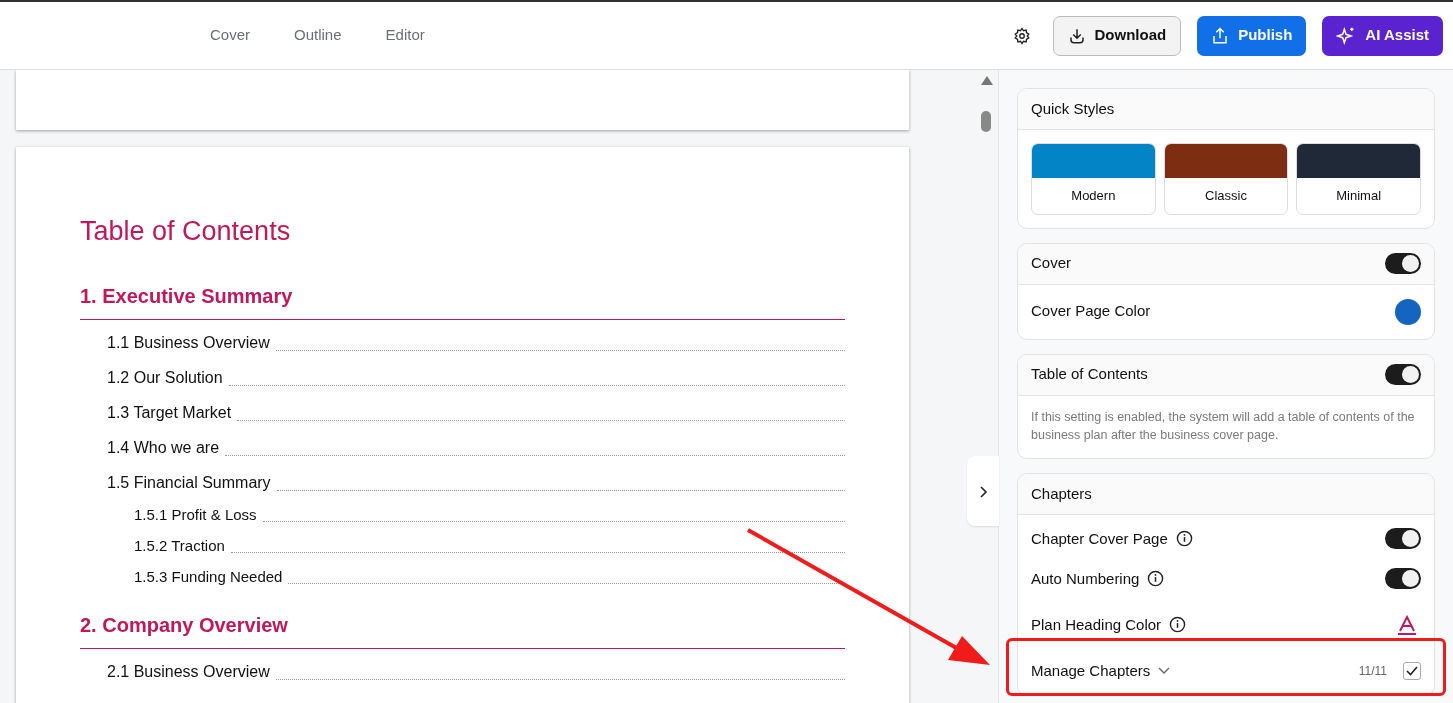 Image resolution: width=1453 pixels, height=703 pixels. I want to click on section-heading: 1. Executive Summary, so click(462, 301).